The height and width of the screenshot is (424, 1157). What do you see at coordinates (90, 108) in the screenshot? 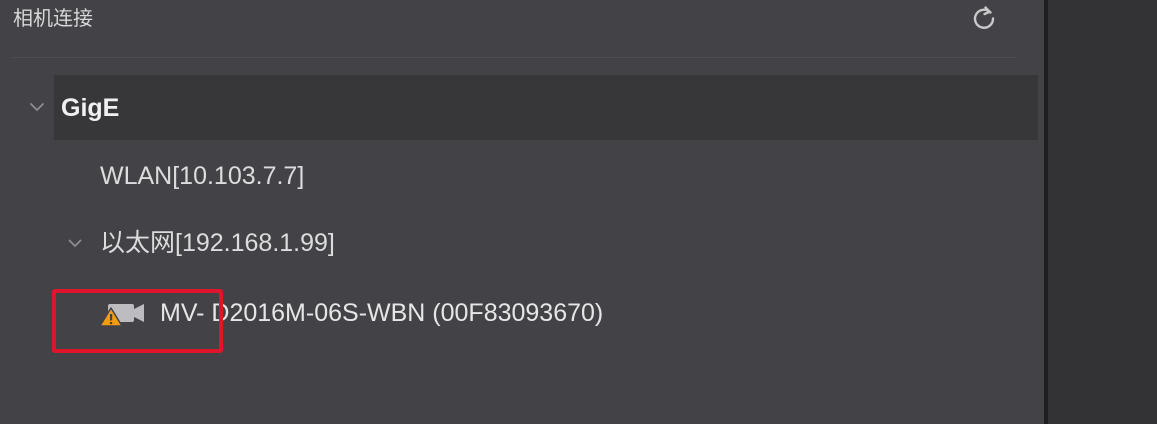
I see `tree-node-gige-label: GigE` at bounding box center [90, 108].